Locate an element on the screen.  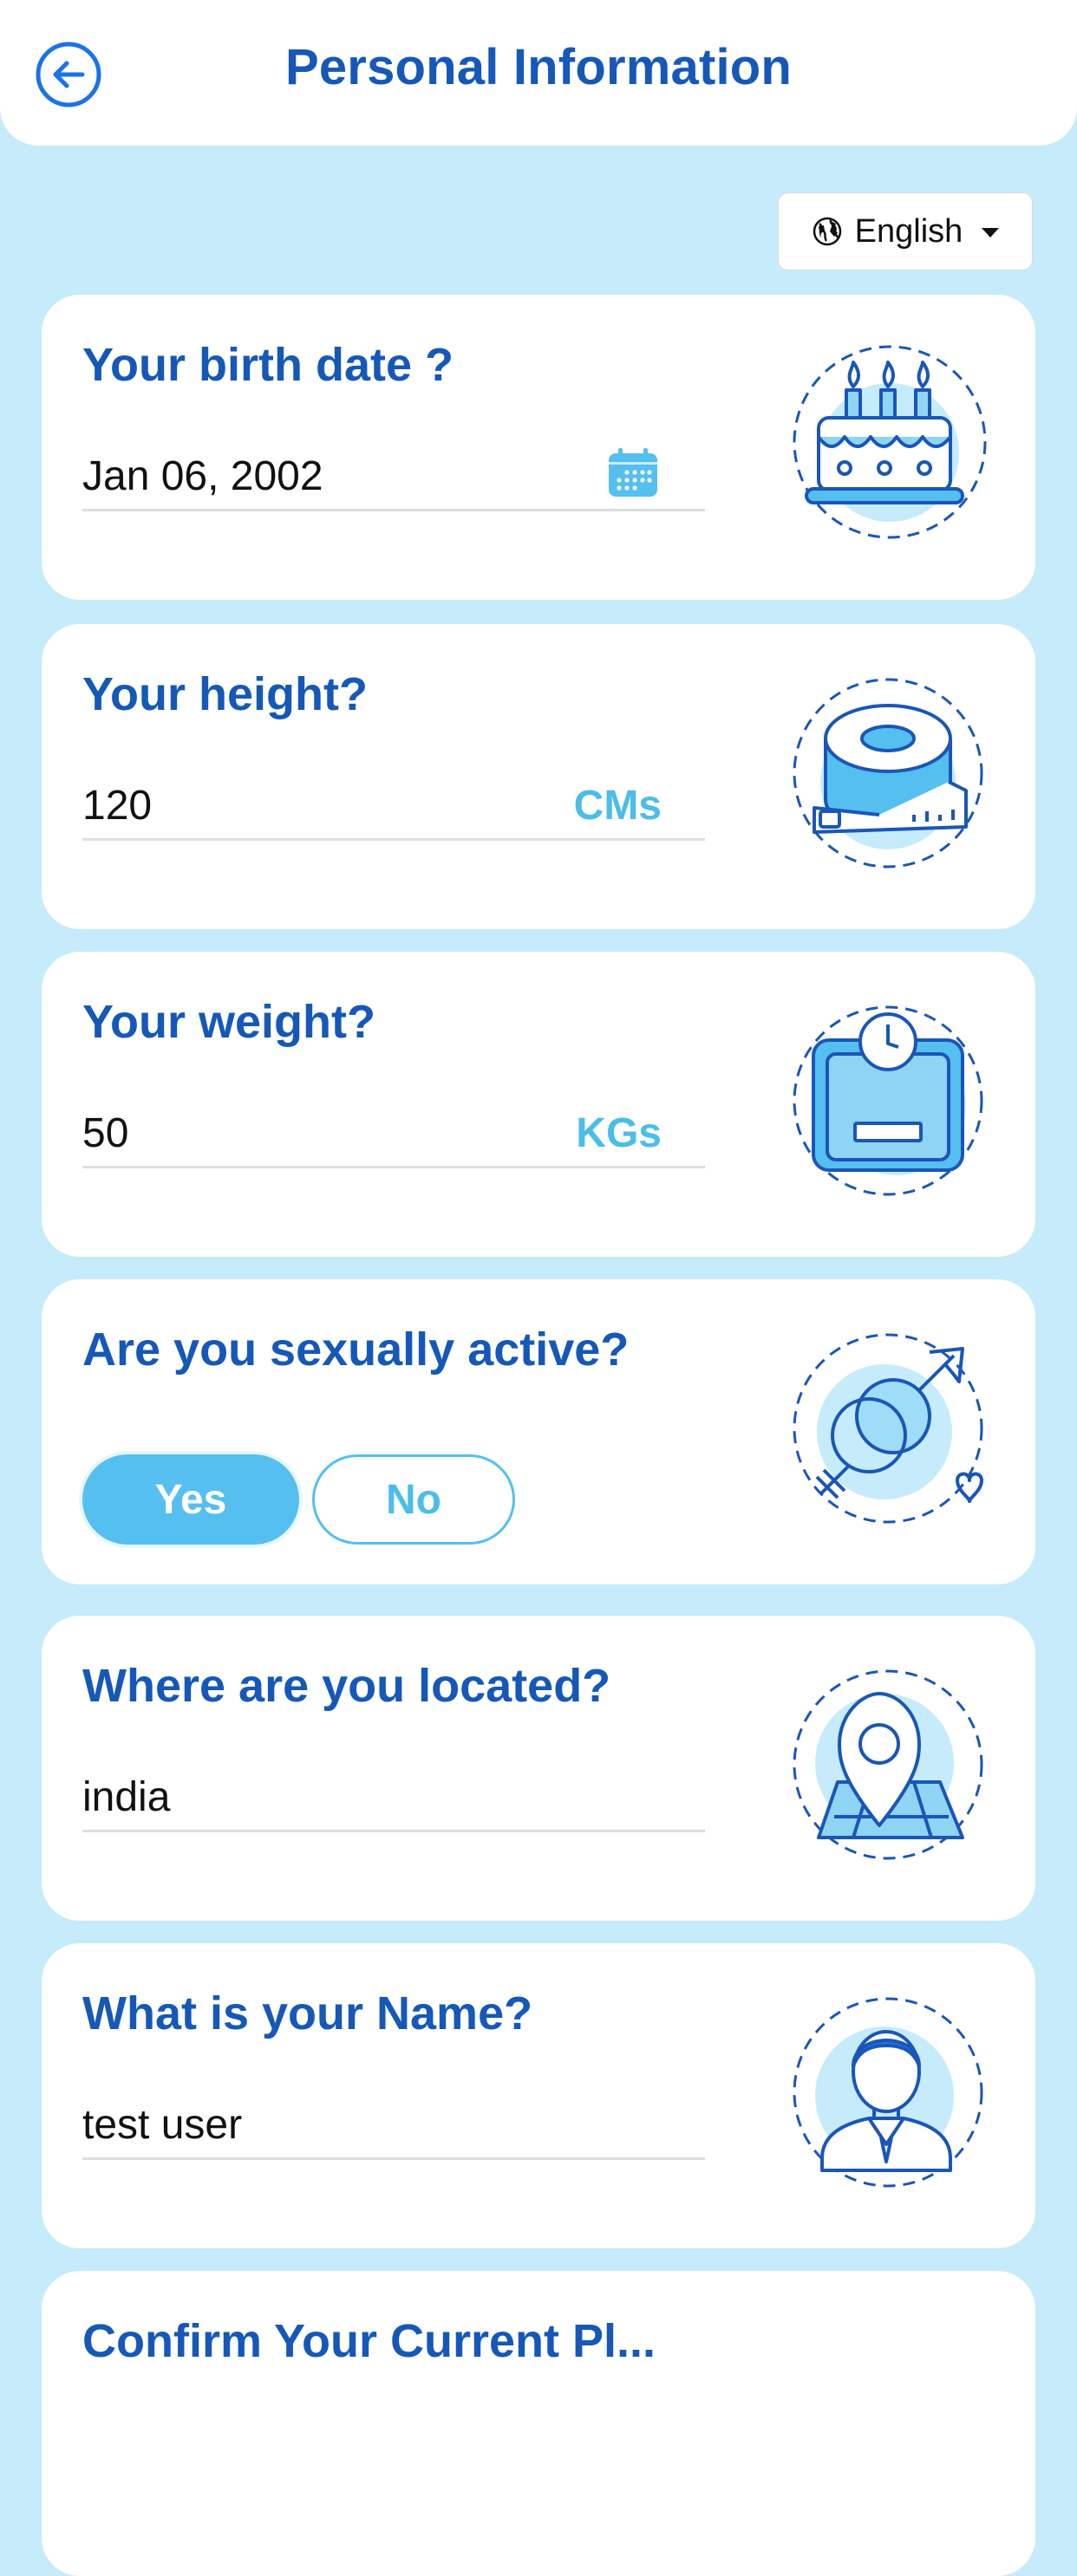
height-value: 120 is located at coordinates (117, 806).